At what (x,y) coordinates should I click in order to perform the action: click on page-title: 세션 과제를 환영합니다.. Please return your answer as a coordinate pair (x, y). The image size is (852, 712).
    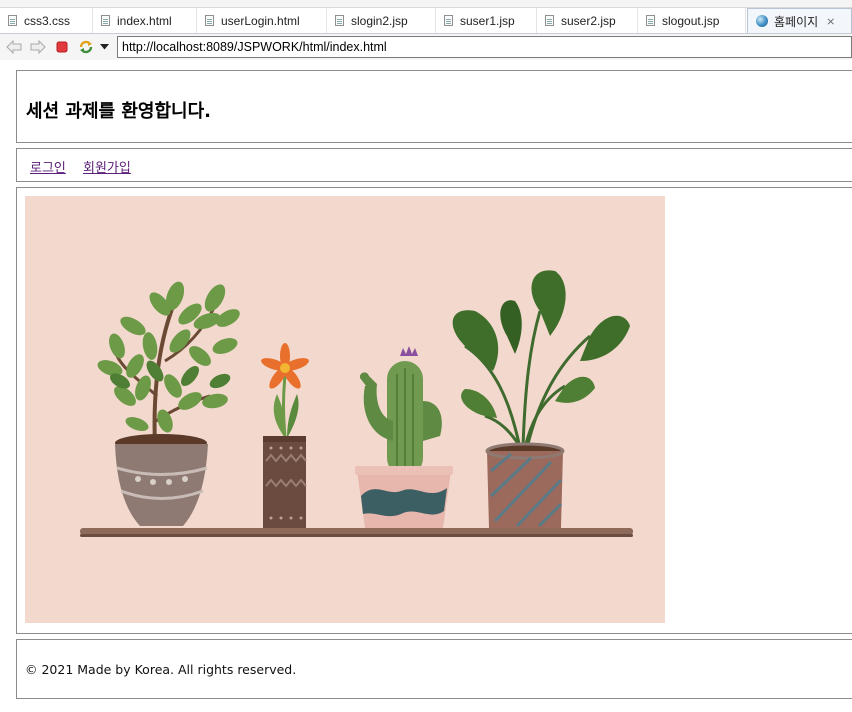
    Looking at the image, I should click on (118, 111).